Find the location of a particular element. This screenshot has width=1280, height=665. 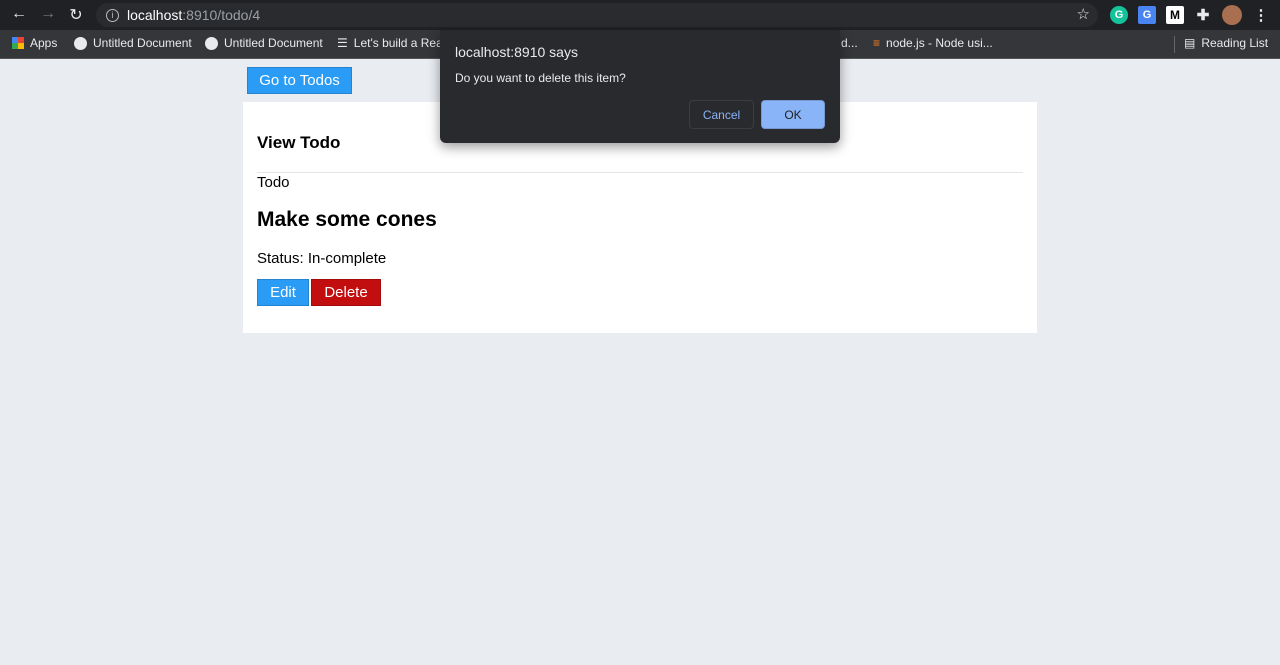

page-heading: View Todo is located at coordinates (299, 142).